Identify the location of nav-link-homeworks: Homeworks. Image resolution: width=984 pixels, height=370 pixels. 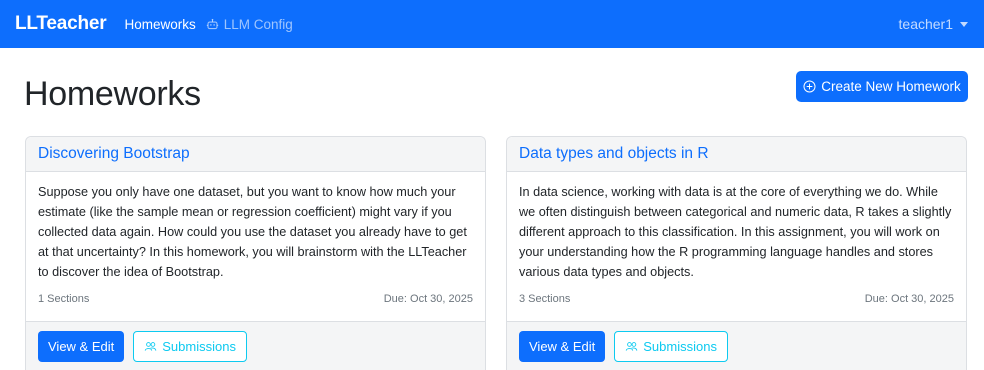
(159, 24).